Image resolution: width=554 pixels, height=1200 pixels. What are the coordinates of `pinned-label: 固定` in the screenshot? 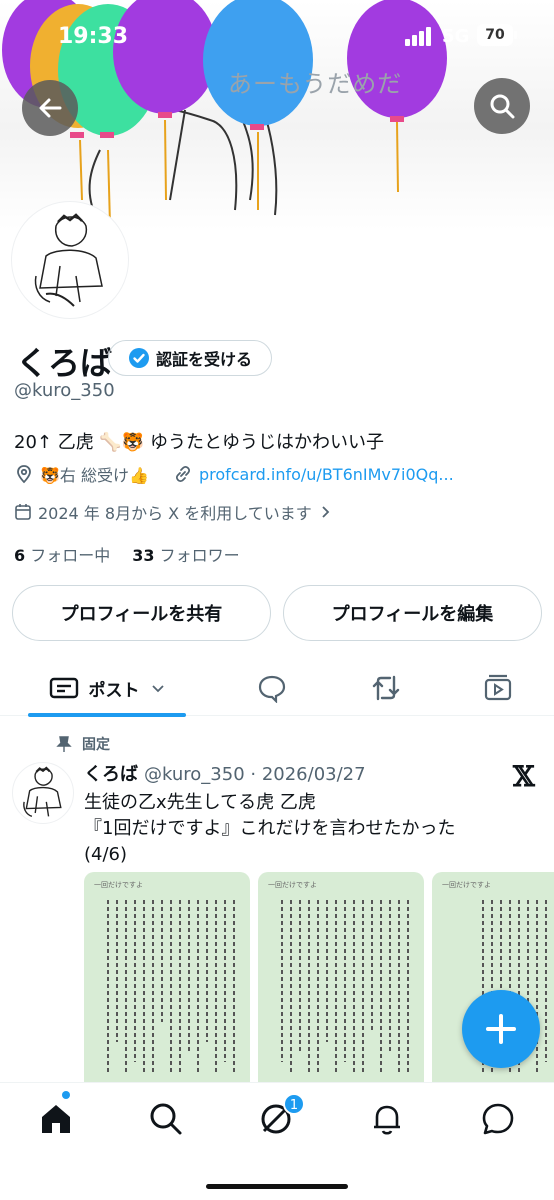 It's located at (96, 745).